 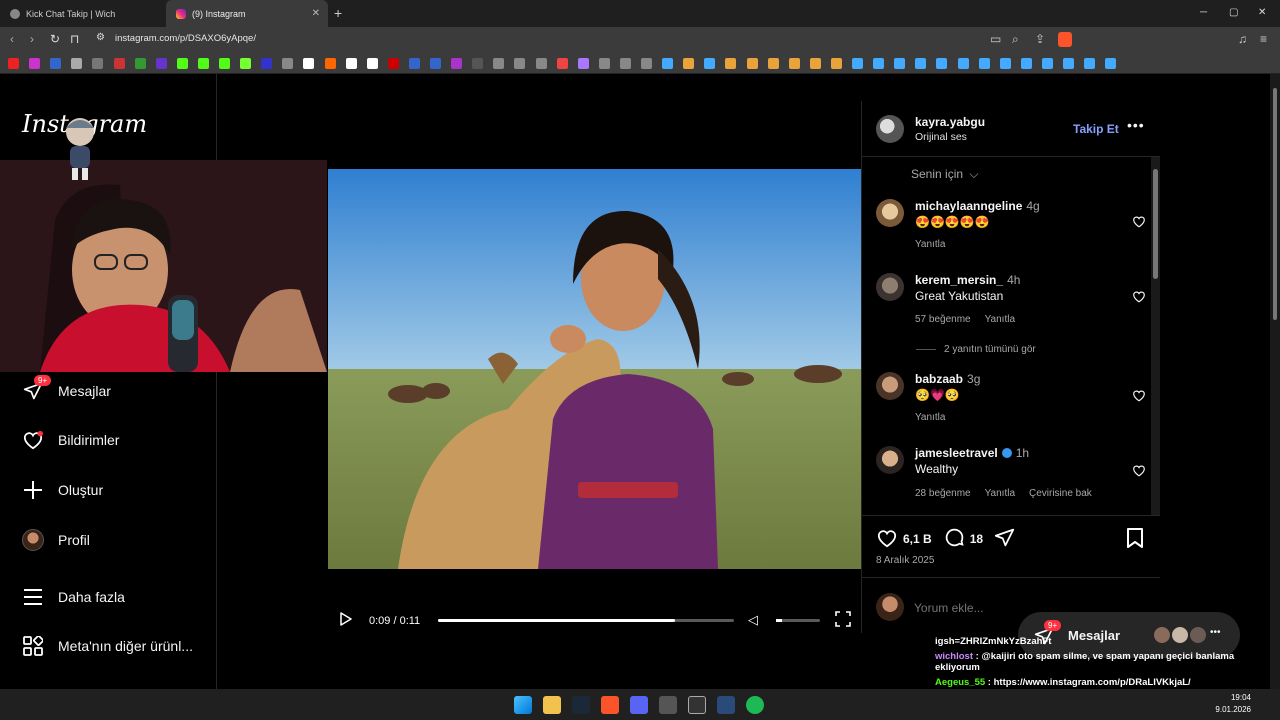 I want to click on like-count: 28 beğenme, so click(x=943, y=493).